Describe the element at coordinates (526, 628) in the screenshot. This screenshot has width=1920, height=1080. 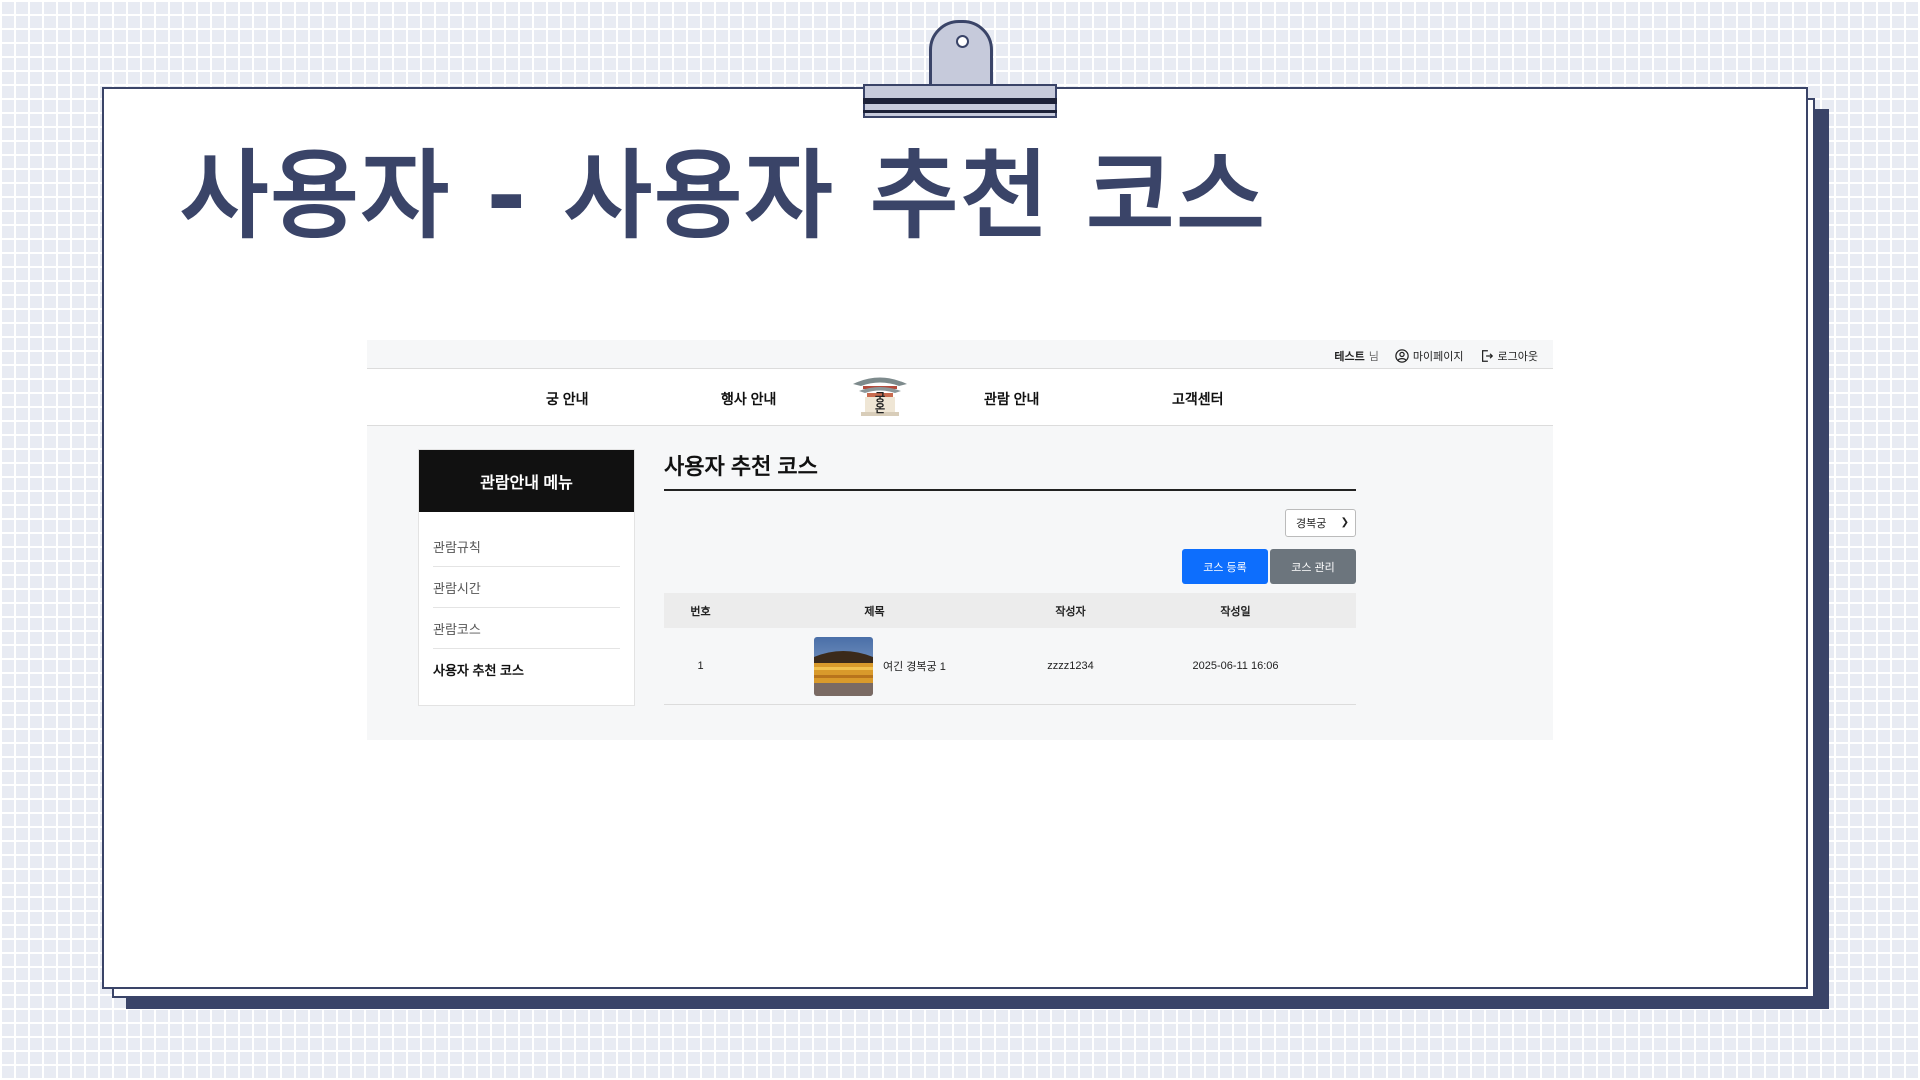
I see `sidebar-item-courses: 관람코스` at that location.